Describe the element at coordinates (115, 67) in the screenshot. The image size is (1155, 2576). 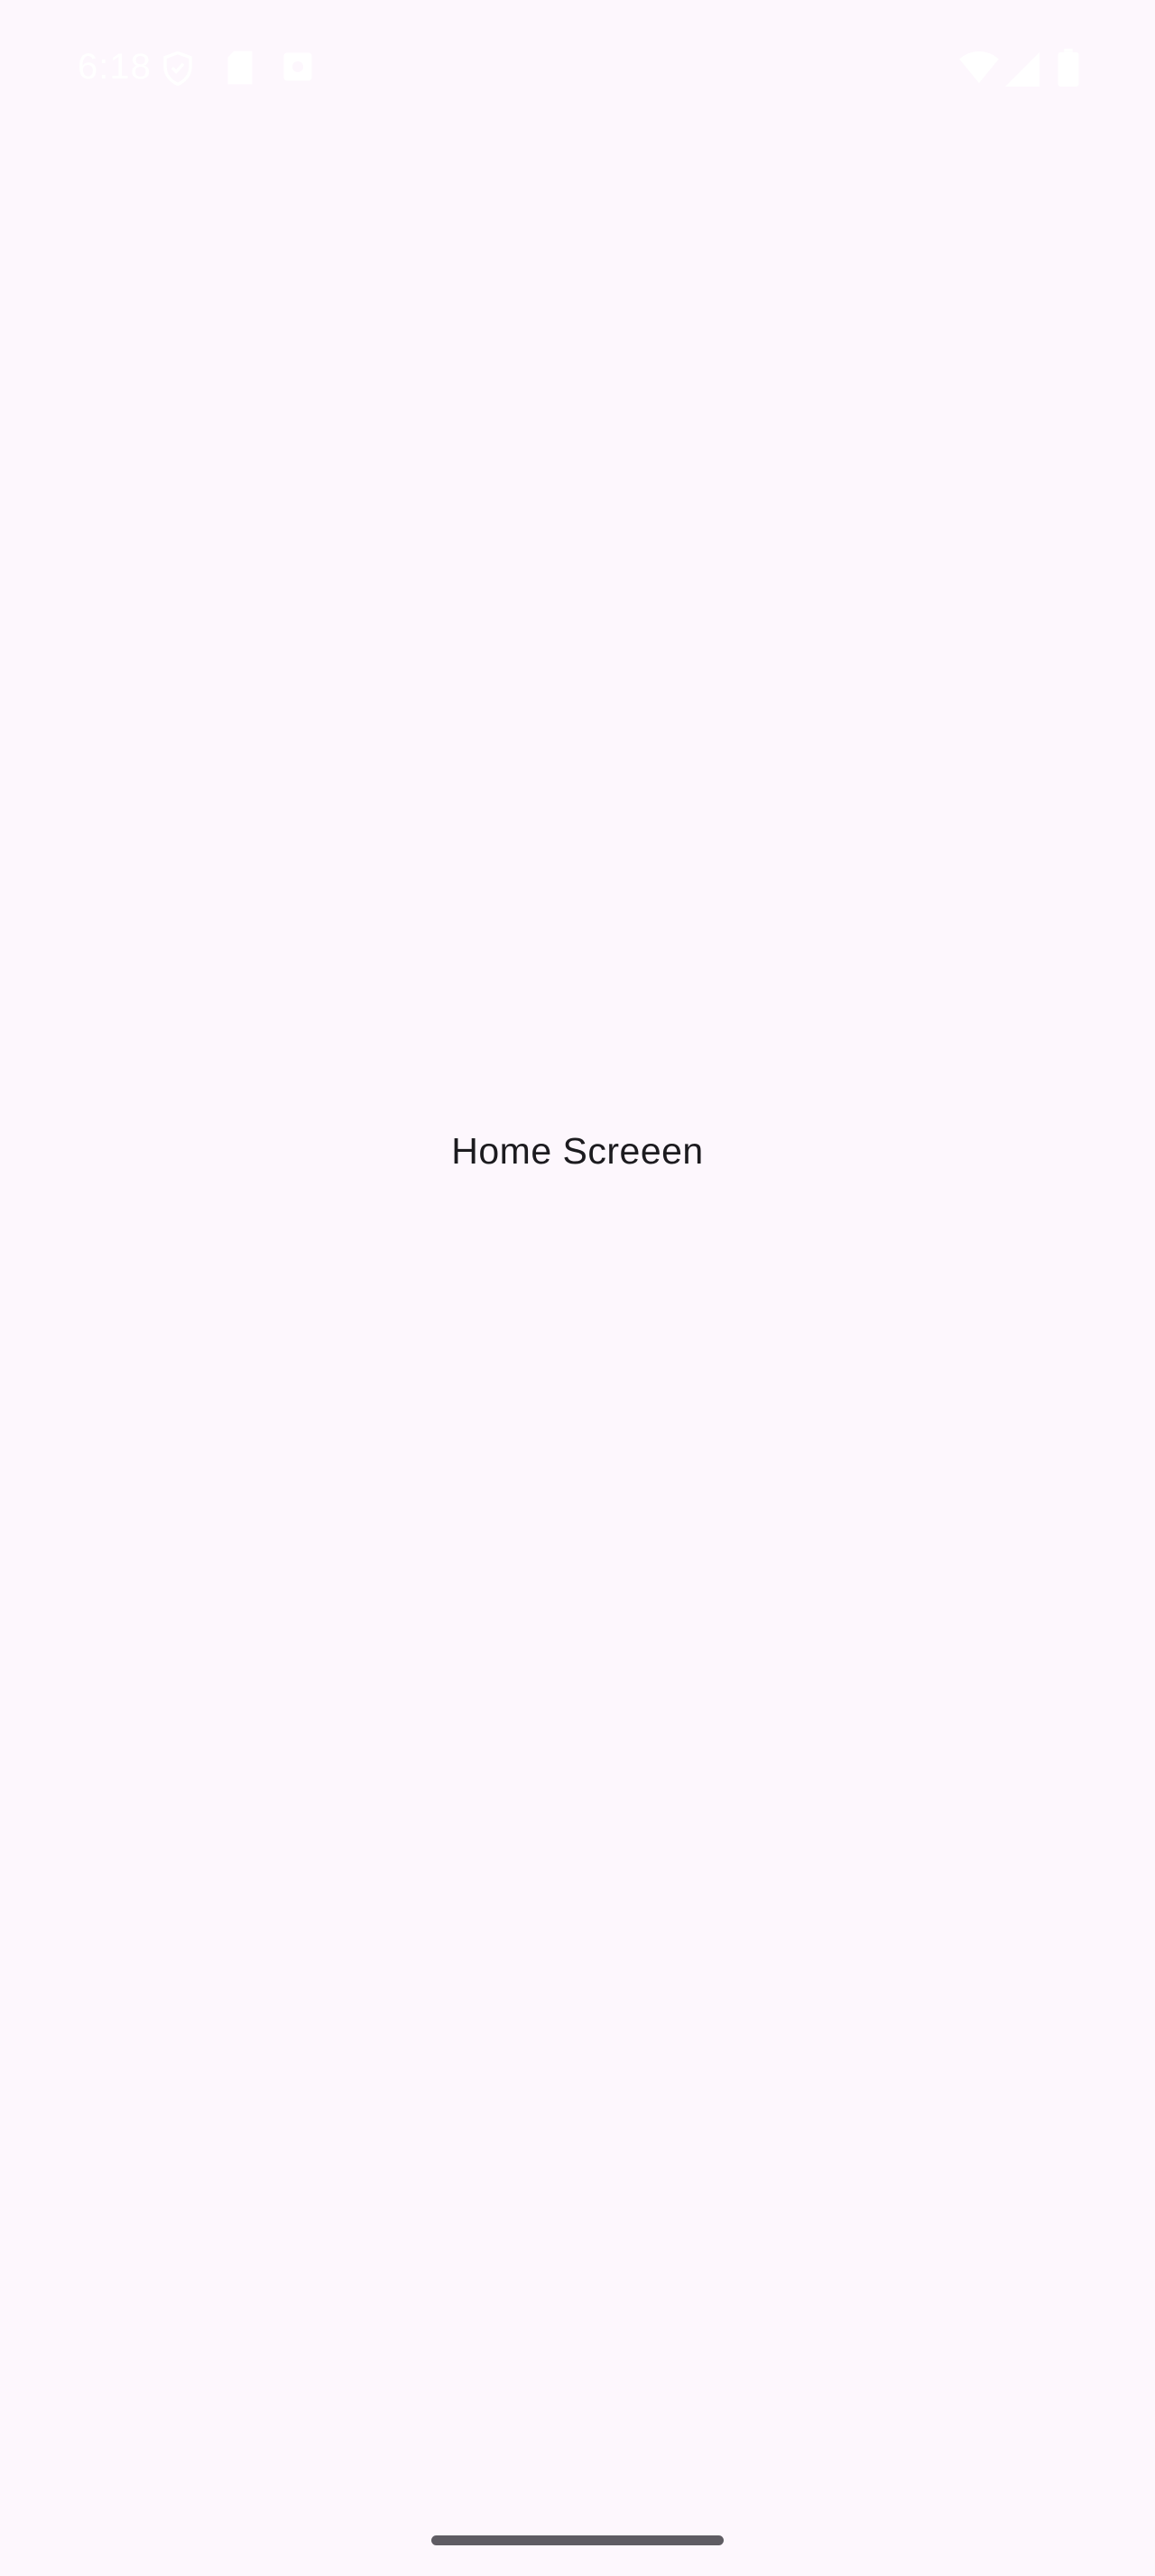
I see `status-time: 6:18` at that location.